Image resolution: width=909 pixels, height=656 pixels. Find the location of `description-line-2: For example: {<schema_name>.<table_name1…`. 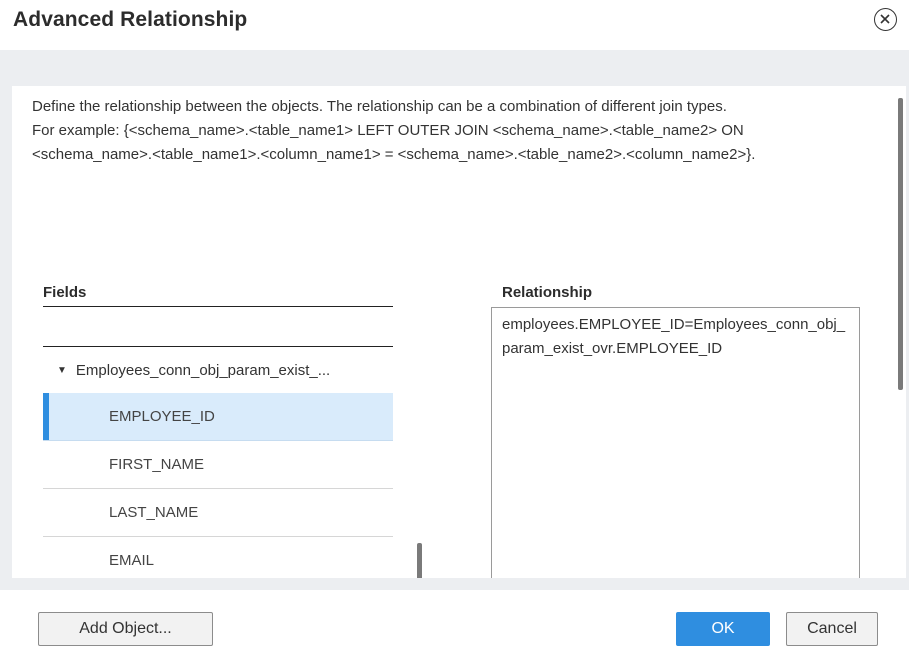

description-line-2: For example: {<schema_name>.<table_name1… is located at coordinates (394, 142).